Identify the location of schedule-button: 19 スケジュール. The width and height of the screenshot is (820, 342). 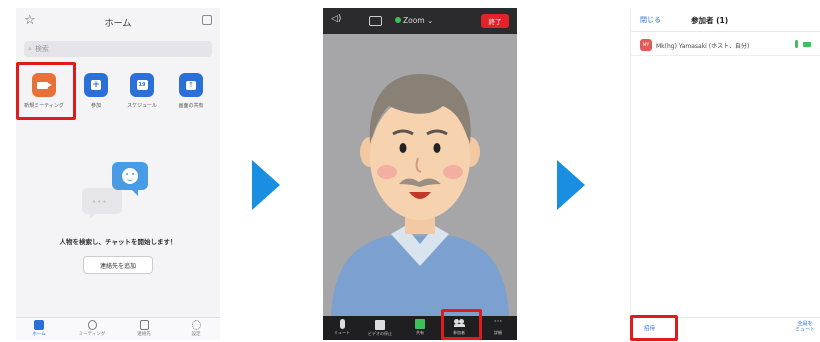
(142, 95).